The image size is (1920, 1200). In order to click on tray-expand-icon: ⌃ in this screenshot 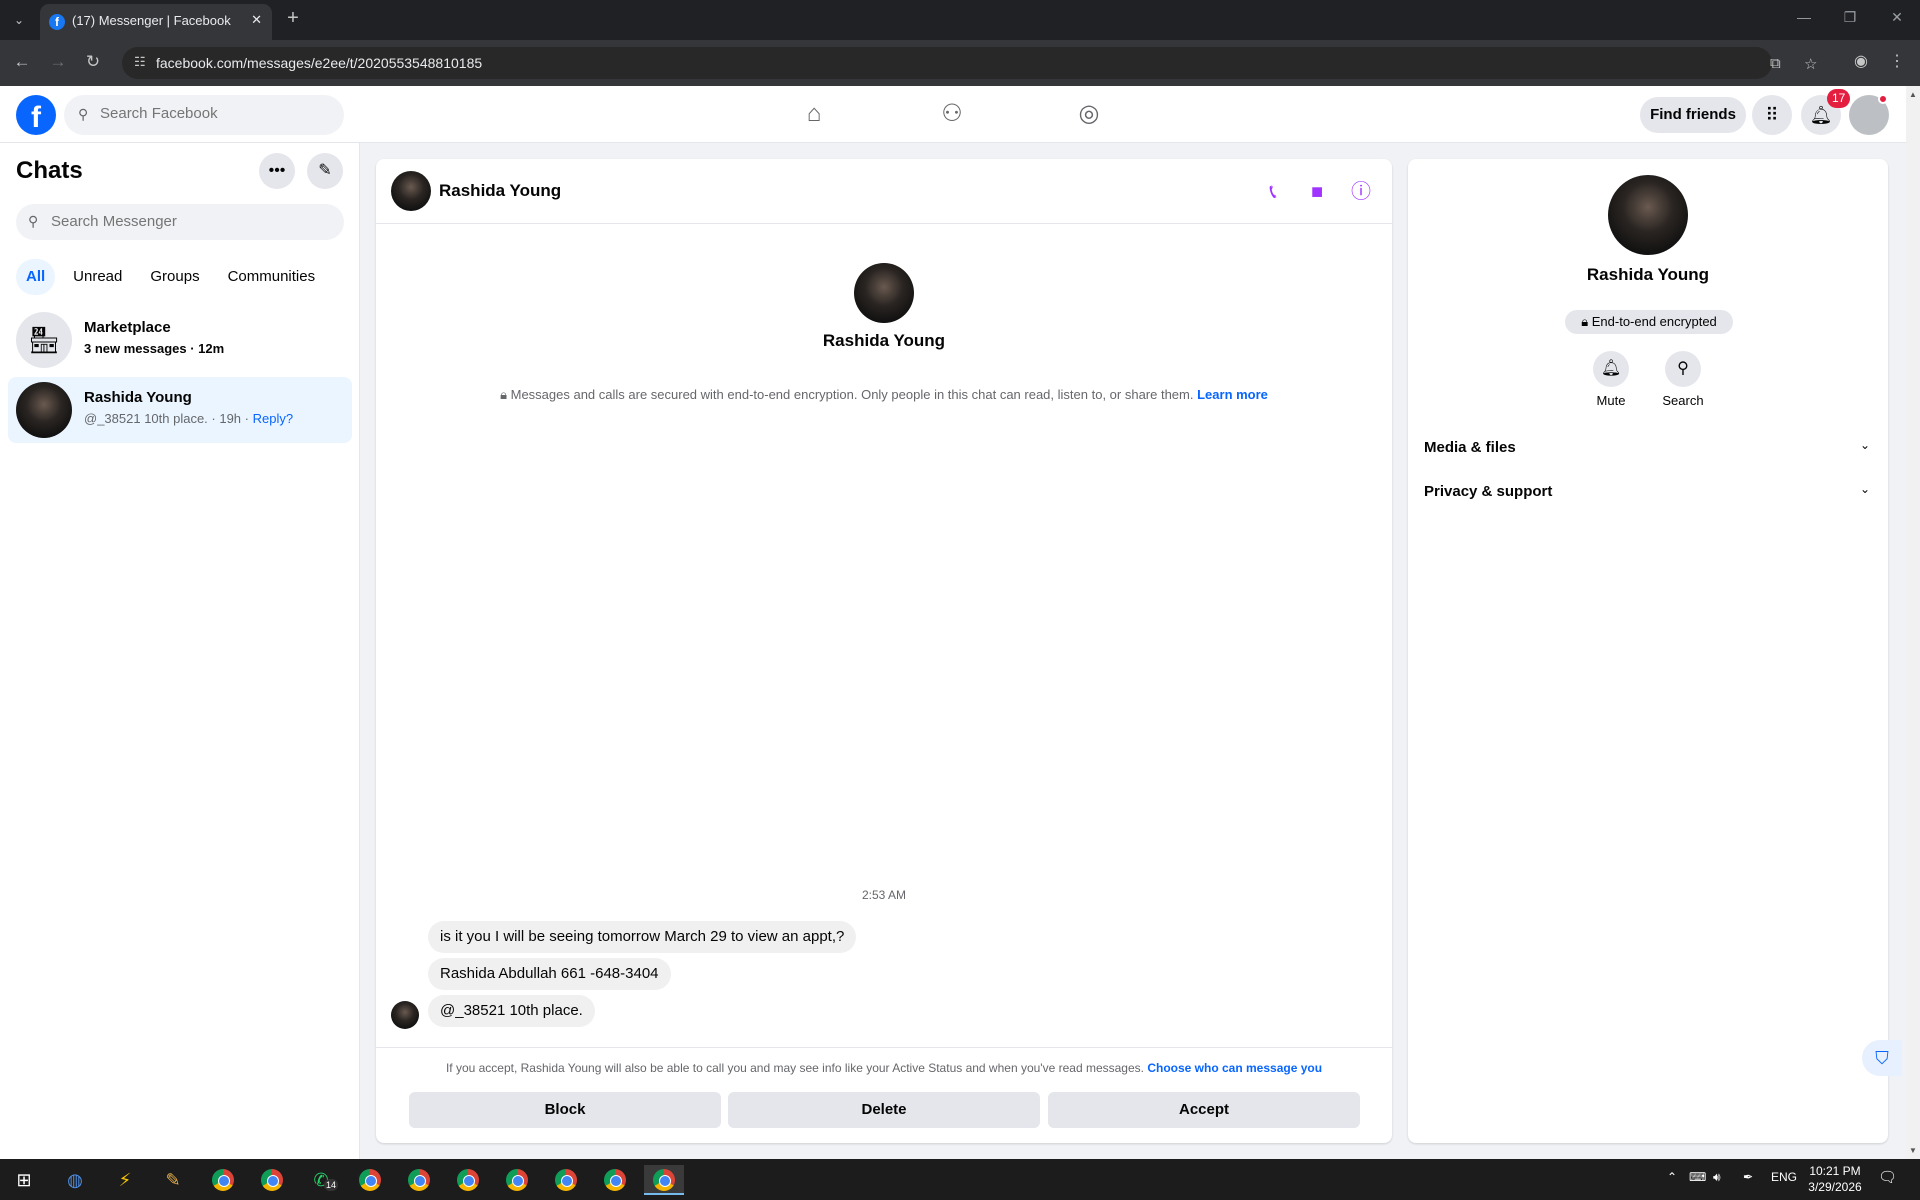, I will do `click(1672, 1177)`.